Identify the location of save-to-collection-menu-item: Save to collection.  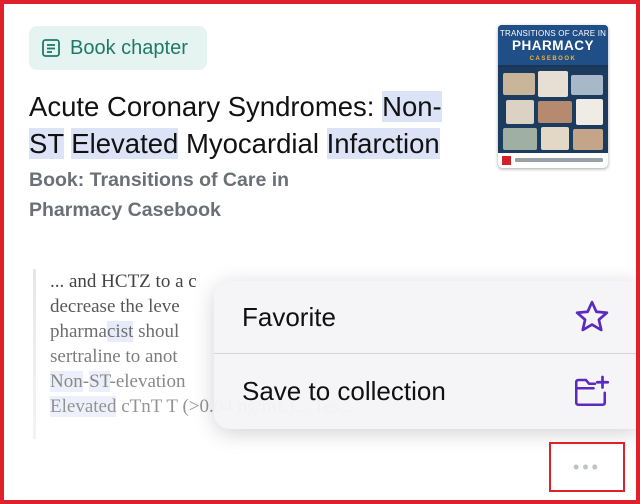
(427, 391).